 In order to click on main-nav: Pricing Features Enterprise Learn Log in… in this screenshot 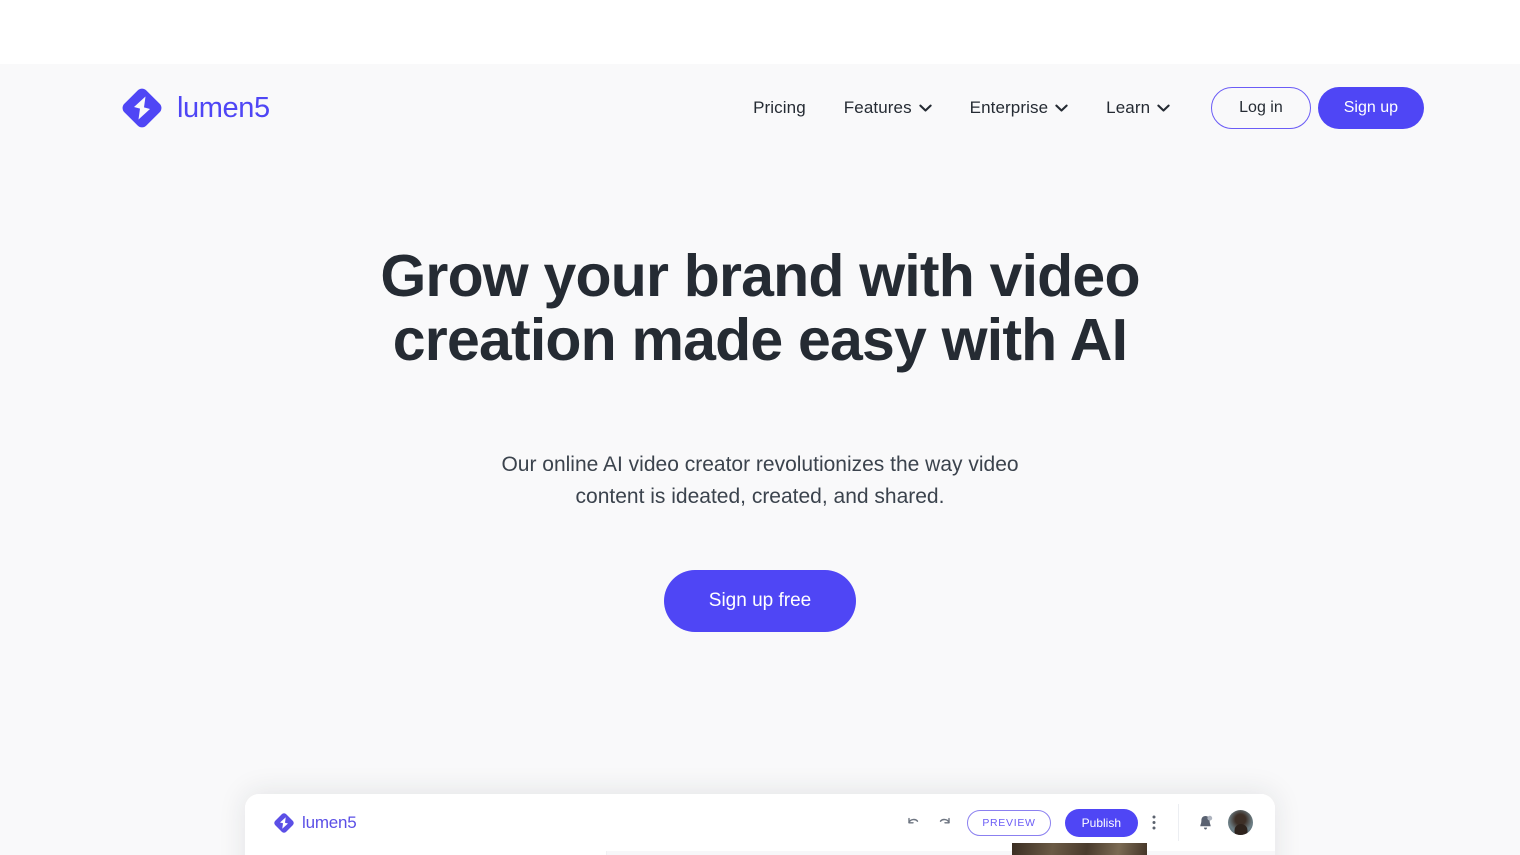, I will do `click(1079, 108)`.